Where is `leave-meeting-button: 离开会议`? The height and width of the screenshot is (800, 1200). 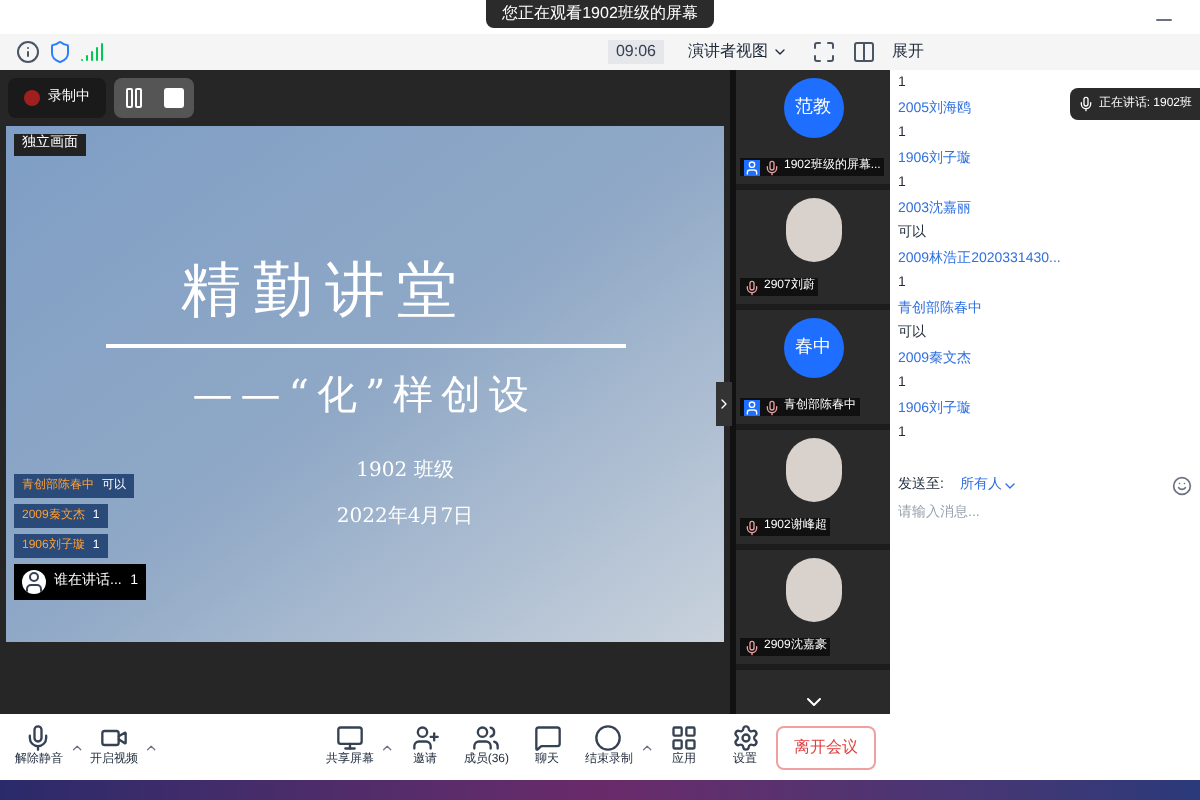
leave-meeting-button: 离开会议 is located at coordinates (826, 747).